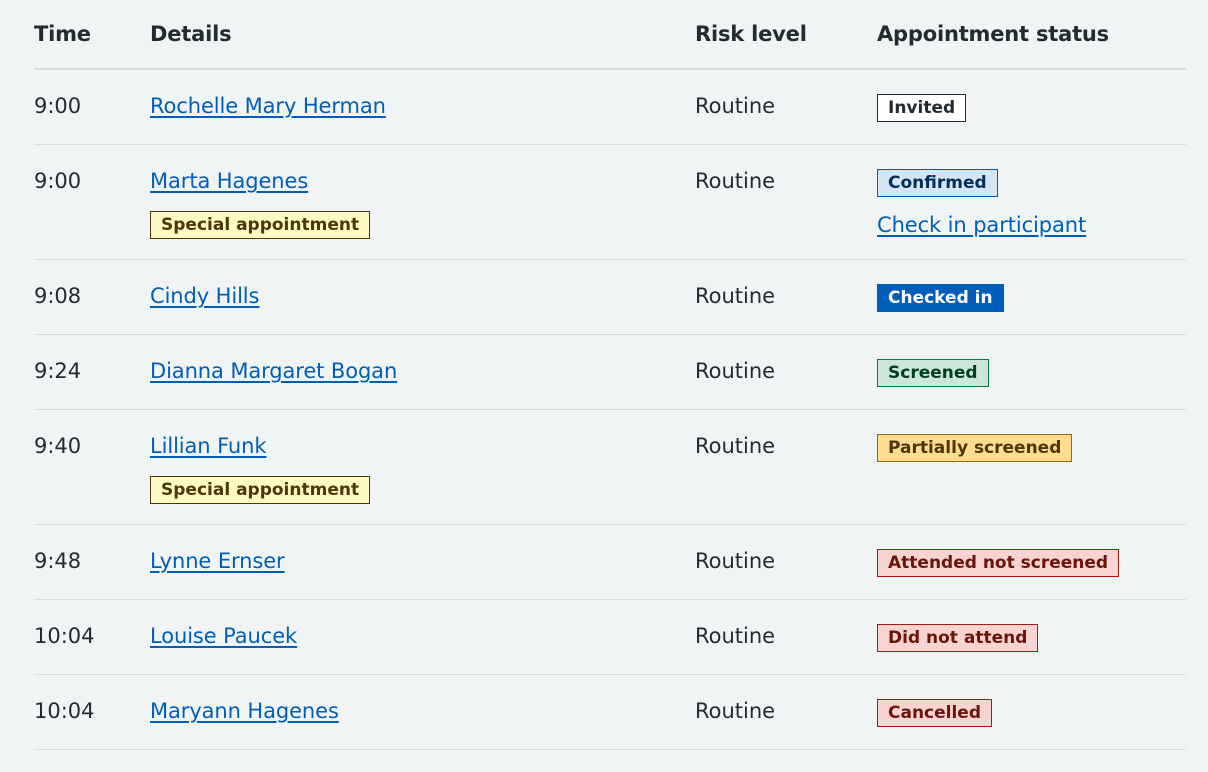 This screenshot has height=772, width=1208. Describe the element at coordinates (92, 372) in the screenshot. I see `time-cell: 9:24` at that location.